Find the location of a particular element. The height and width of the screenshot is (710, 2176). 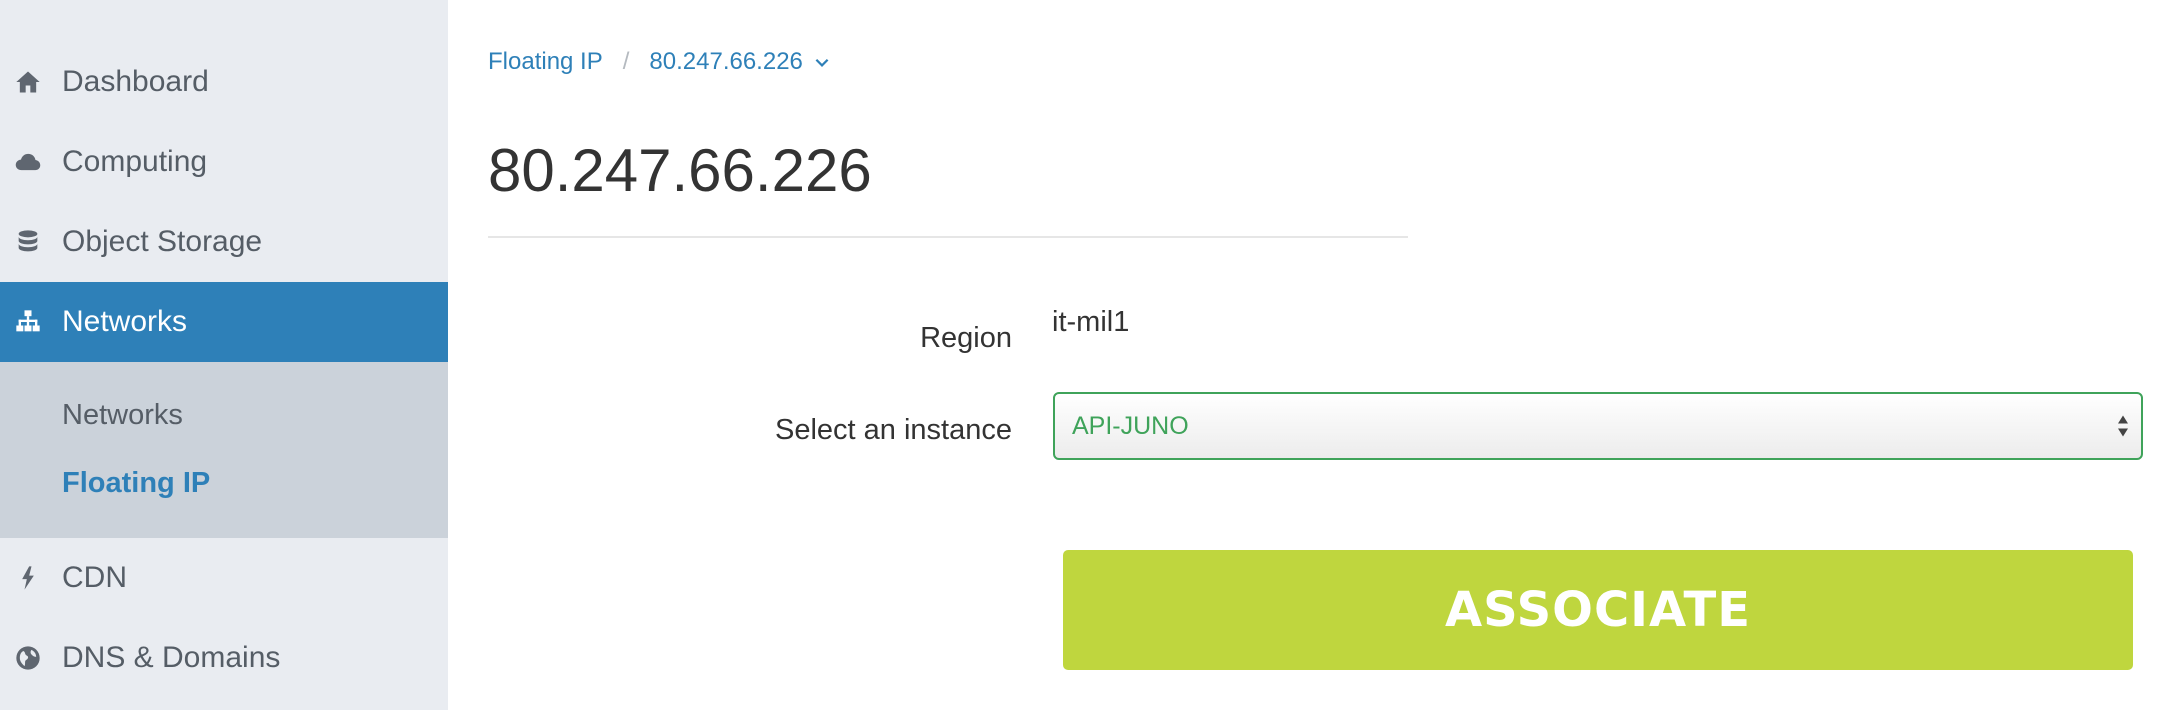

title-divider is located at coordinates (948, 237).